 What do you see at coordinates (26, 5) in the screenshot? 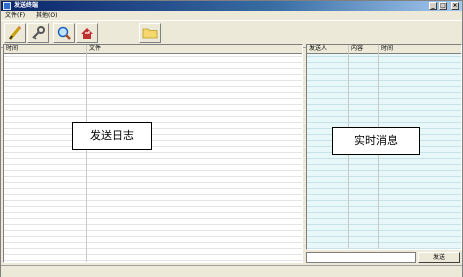
I see `window-title: 发送终端` at bounding box center [26, 5].